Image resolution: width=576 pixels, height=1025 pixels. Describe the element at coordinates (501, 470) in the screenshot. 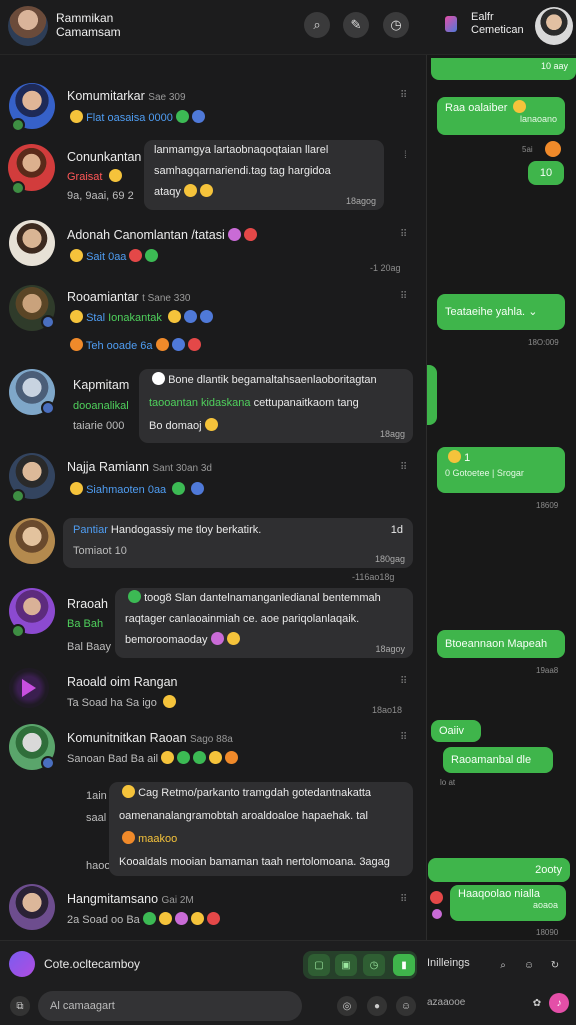

I see `message-bubble: 1 0 Gotoetee | Srogar` at that location.